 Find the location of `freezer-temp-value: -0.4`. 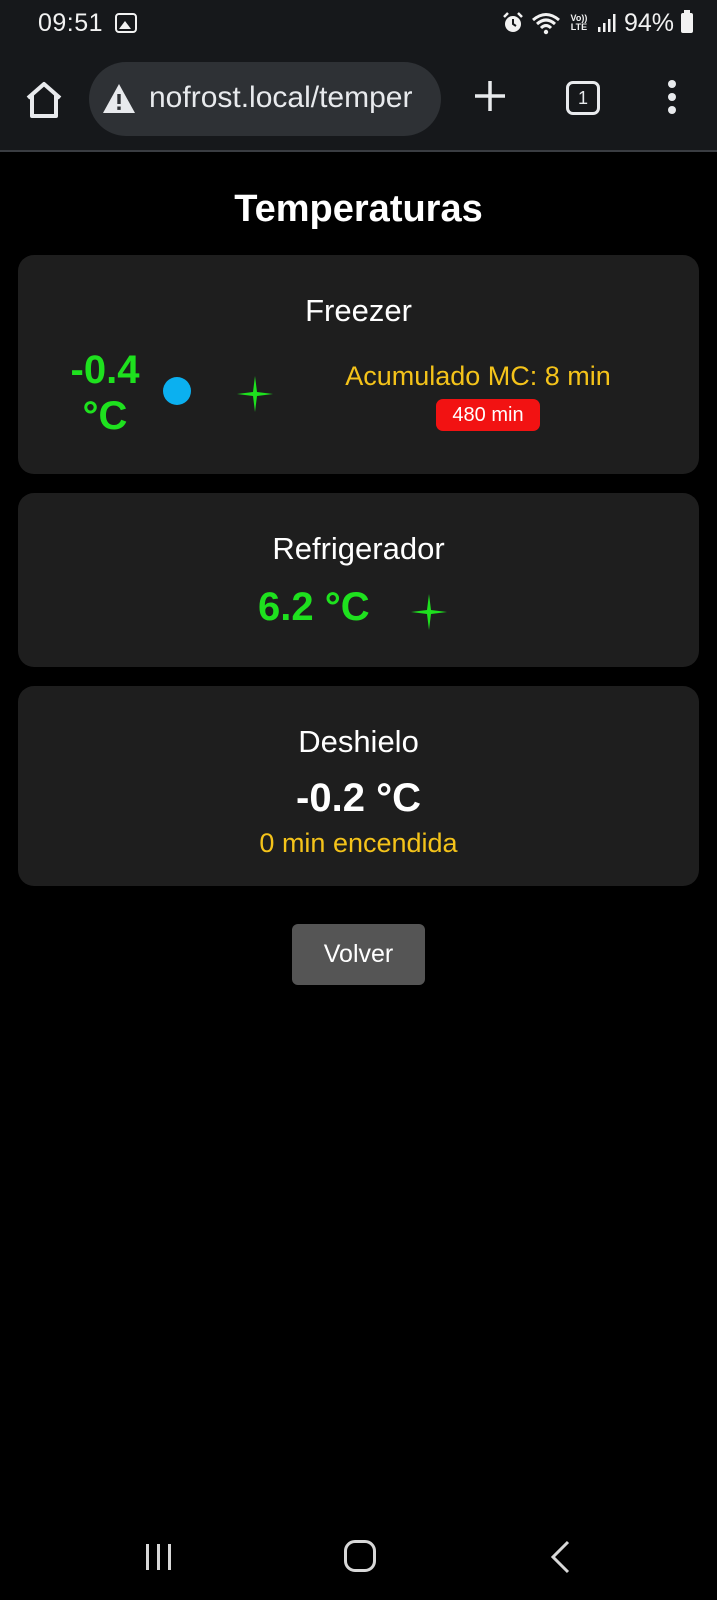

freezer-temp-value: -0.4 is located at coordinates (105, 370).